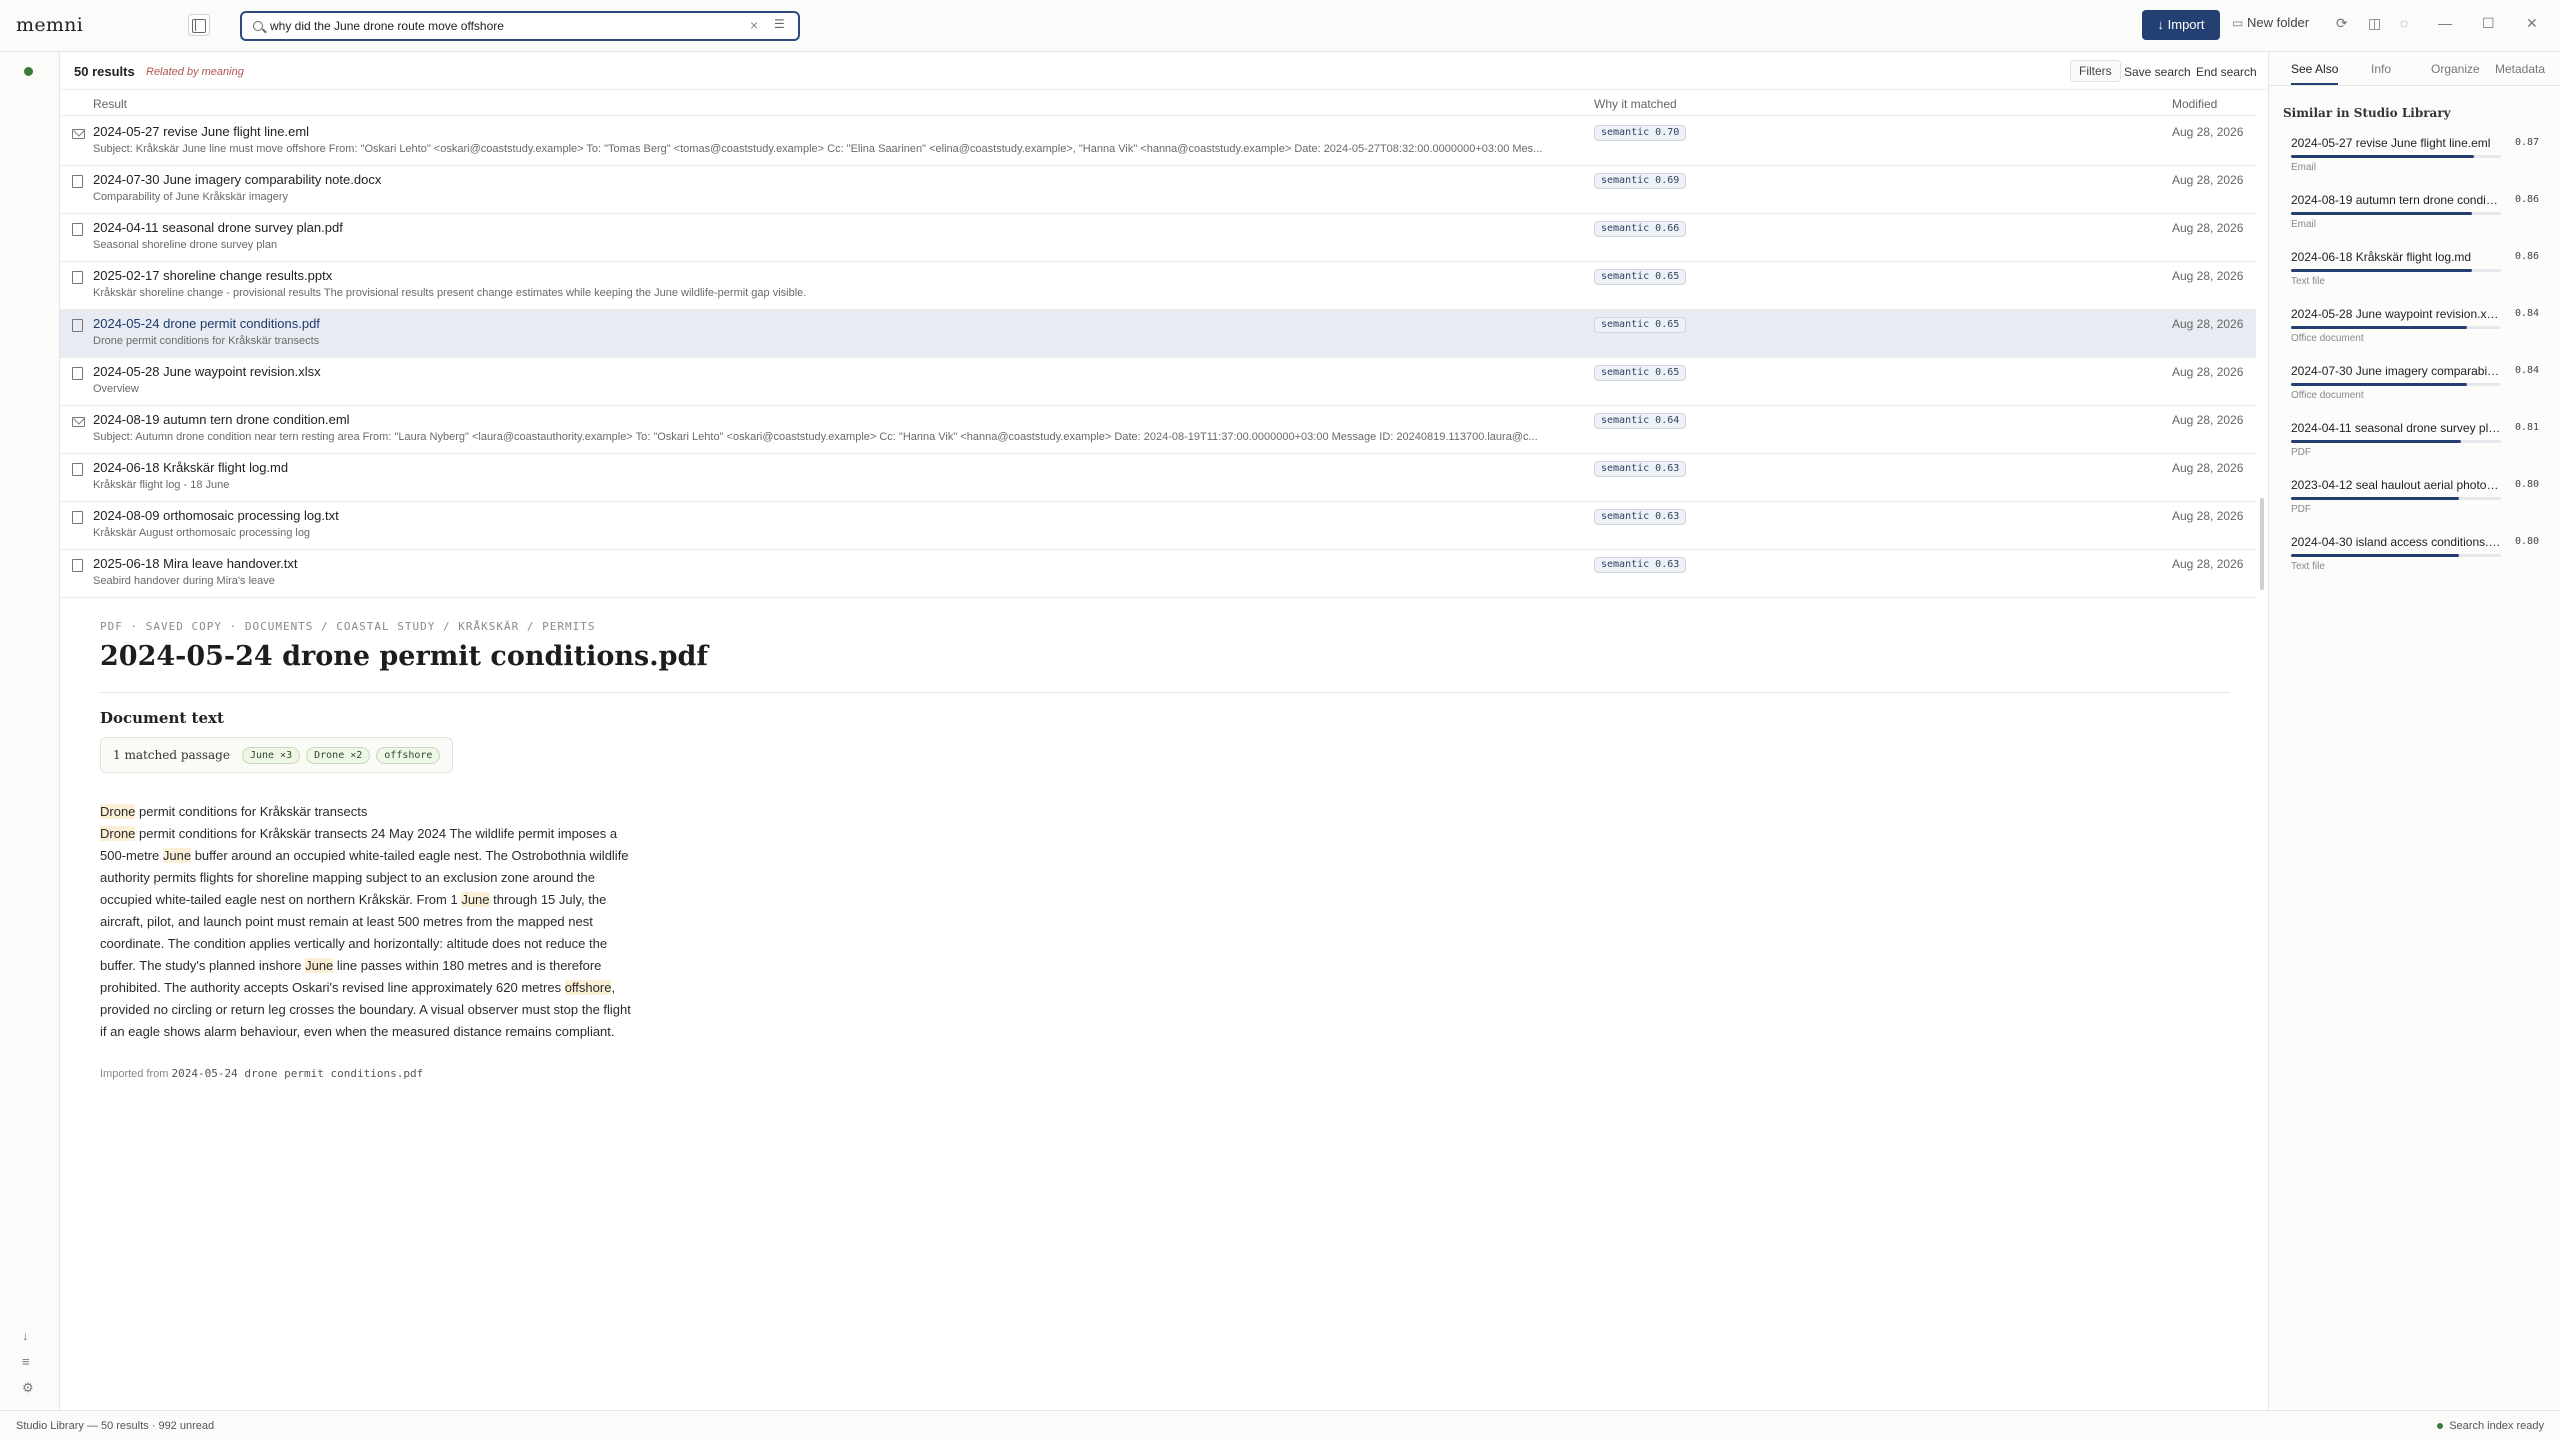 This screenshot has height=1440, width=2560. Describe the element at coordinates (2404, 23) in the screenshot. I see `help-icon: ◌` at that location.